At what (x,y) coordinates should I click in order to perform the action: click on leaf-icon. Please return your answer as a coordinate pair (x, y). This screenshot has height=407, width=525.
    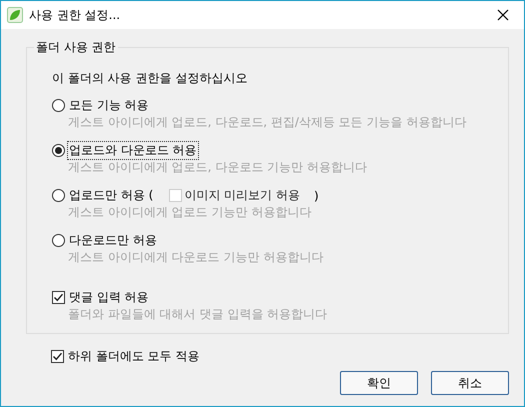
    Looking at the image, I should click on (15, 15).